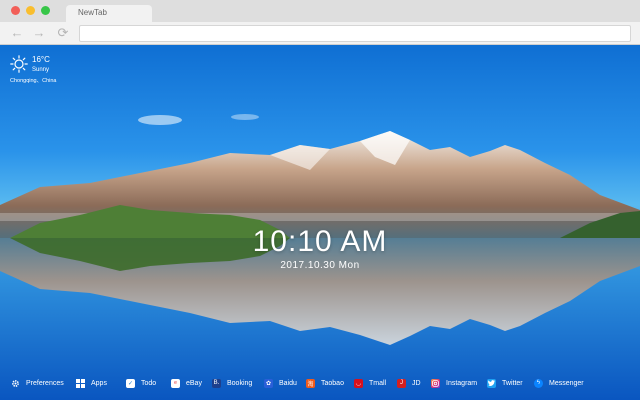 Image resolution: width=640 pixels, height=400 pixels. Describe the element at coordinates (320, 265) in the screenshot. I see `clock-date: 2017.10.30 Mon` at that location.